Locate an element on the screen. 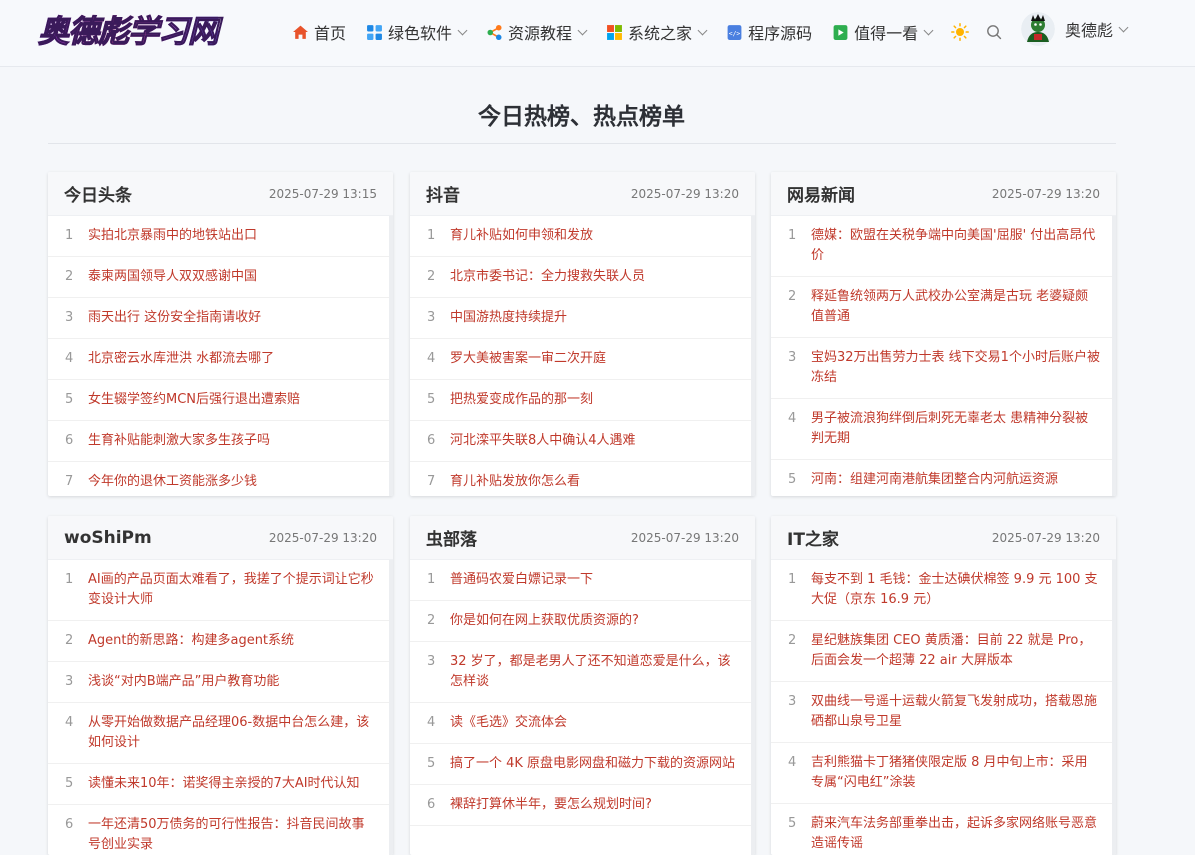 This screenshot has height=855, width=1195. item-link: 吉利熊猫卡丁猪猪侠限定版 8 月中旬上市：采用专属“闪电红”涂装 is located at coordinates (955, 773).